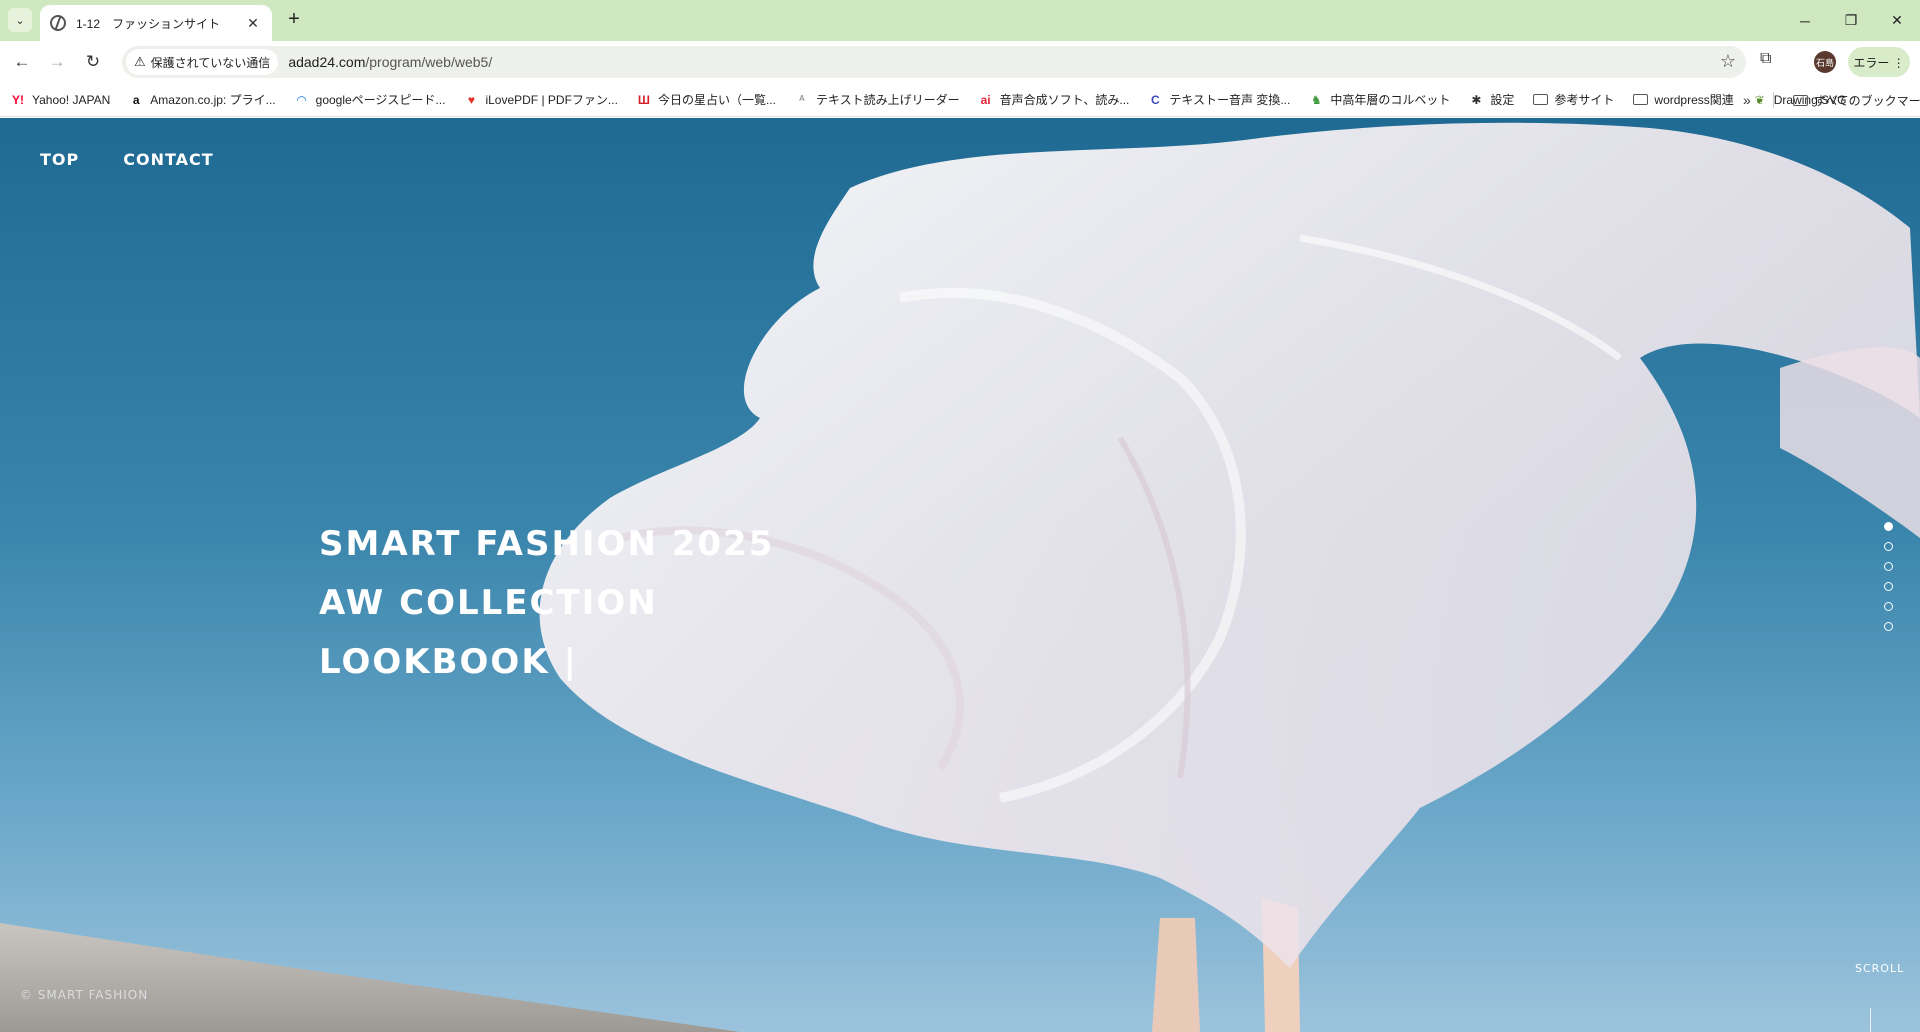  Describe the element at coordinates (802, 99) in the screenshot. I see `reader-icon: ᴬ` at that location.